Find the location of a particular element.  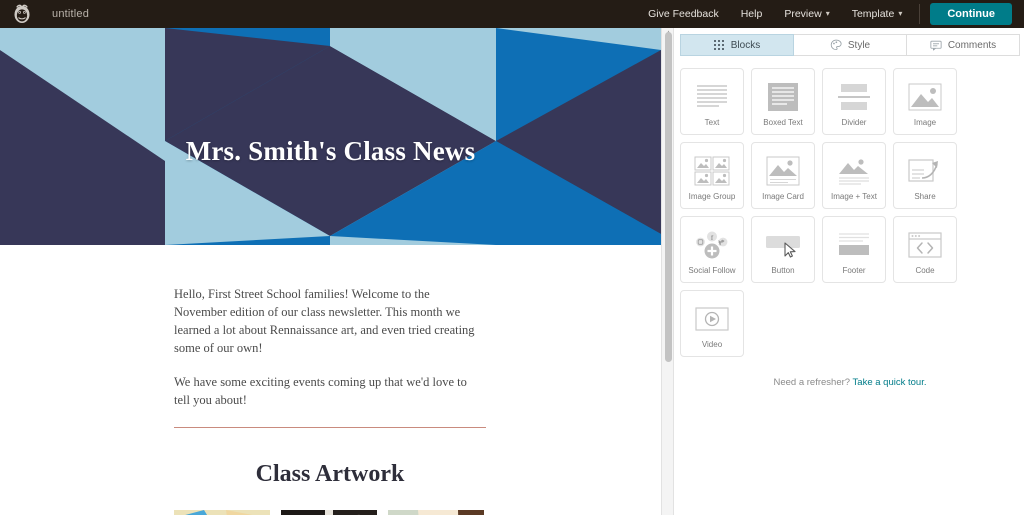

block-text-label: Text is located at coordinates (712, 122).